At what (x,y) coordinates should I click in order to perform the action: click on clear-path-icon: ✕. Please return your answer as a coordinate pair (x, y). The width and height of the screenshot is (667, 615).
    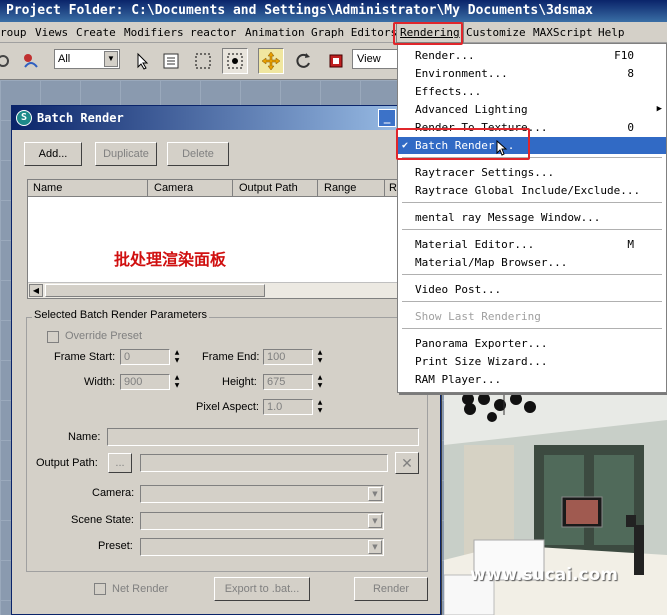
    Looking at the image, I should click on (407, 463).